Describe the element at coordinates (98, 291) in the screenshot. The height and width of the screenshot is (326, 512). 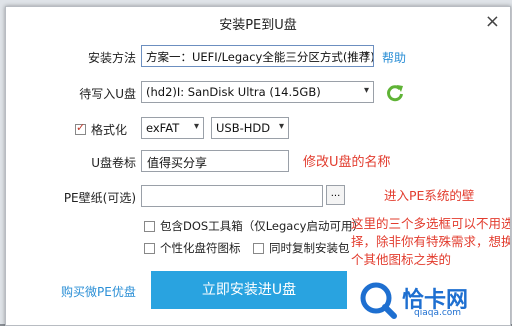
I see `buy-pe-usb-link: 购买微PE优盘` at that location.